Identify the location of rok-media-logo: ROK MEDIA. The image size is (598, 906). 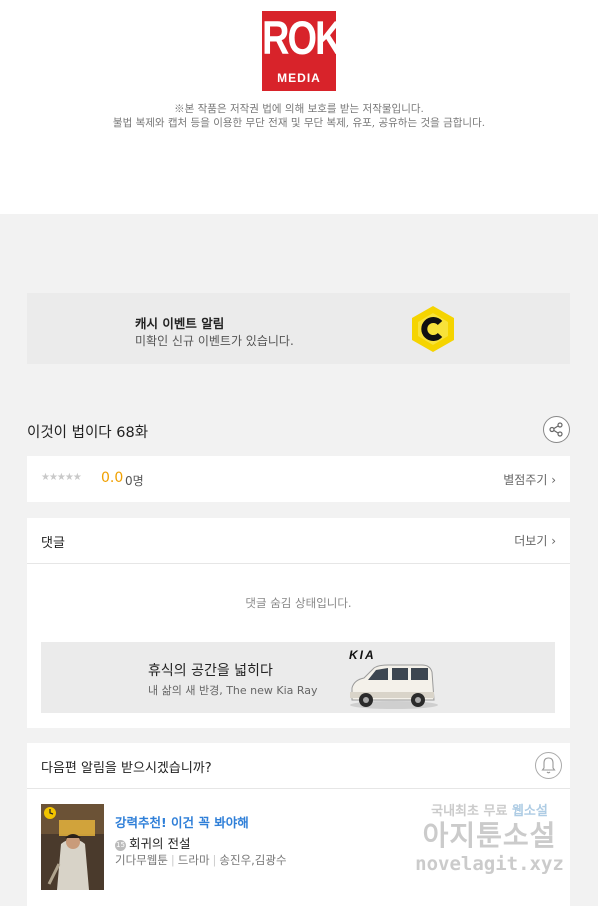
(302, 51).